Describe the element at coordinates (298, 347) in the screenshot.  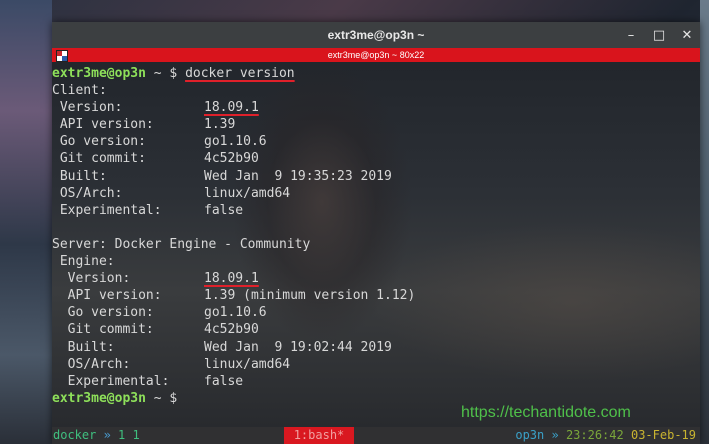
I see `server-value: Wed Jan 9 19:02:44 2019` at that location.